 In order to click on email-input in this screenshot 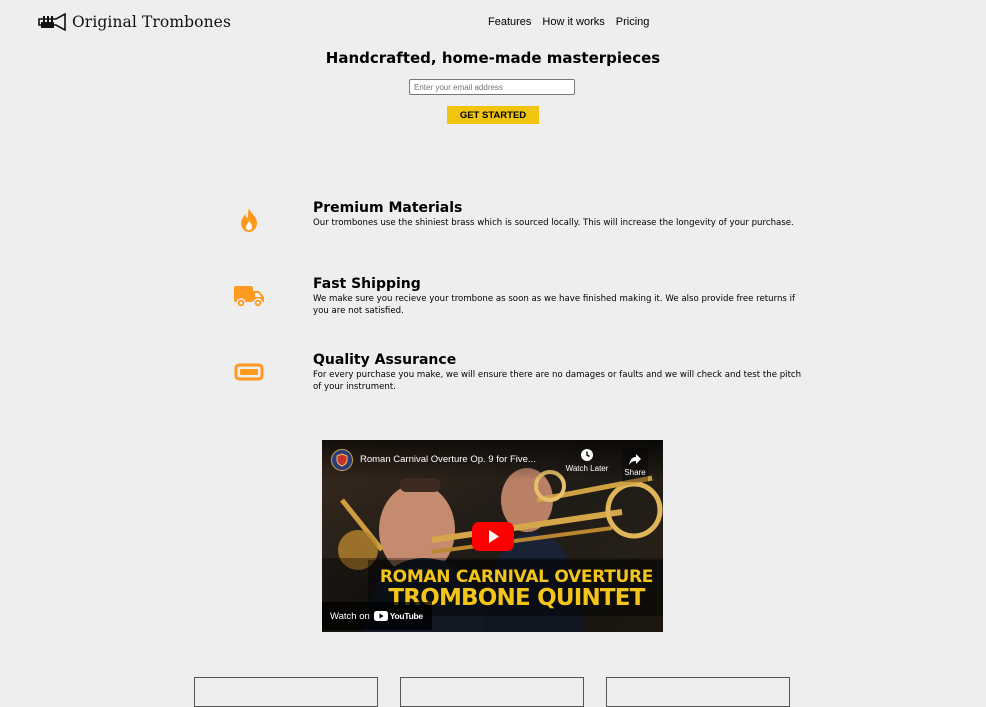, I will do `click(492, 87)`.